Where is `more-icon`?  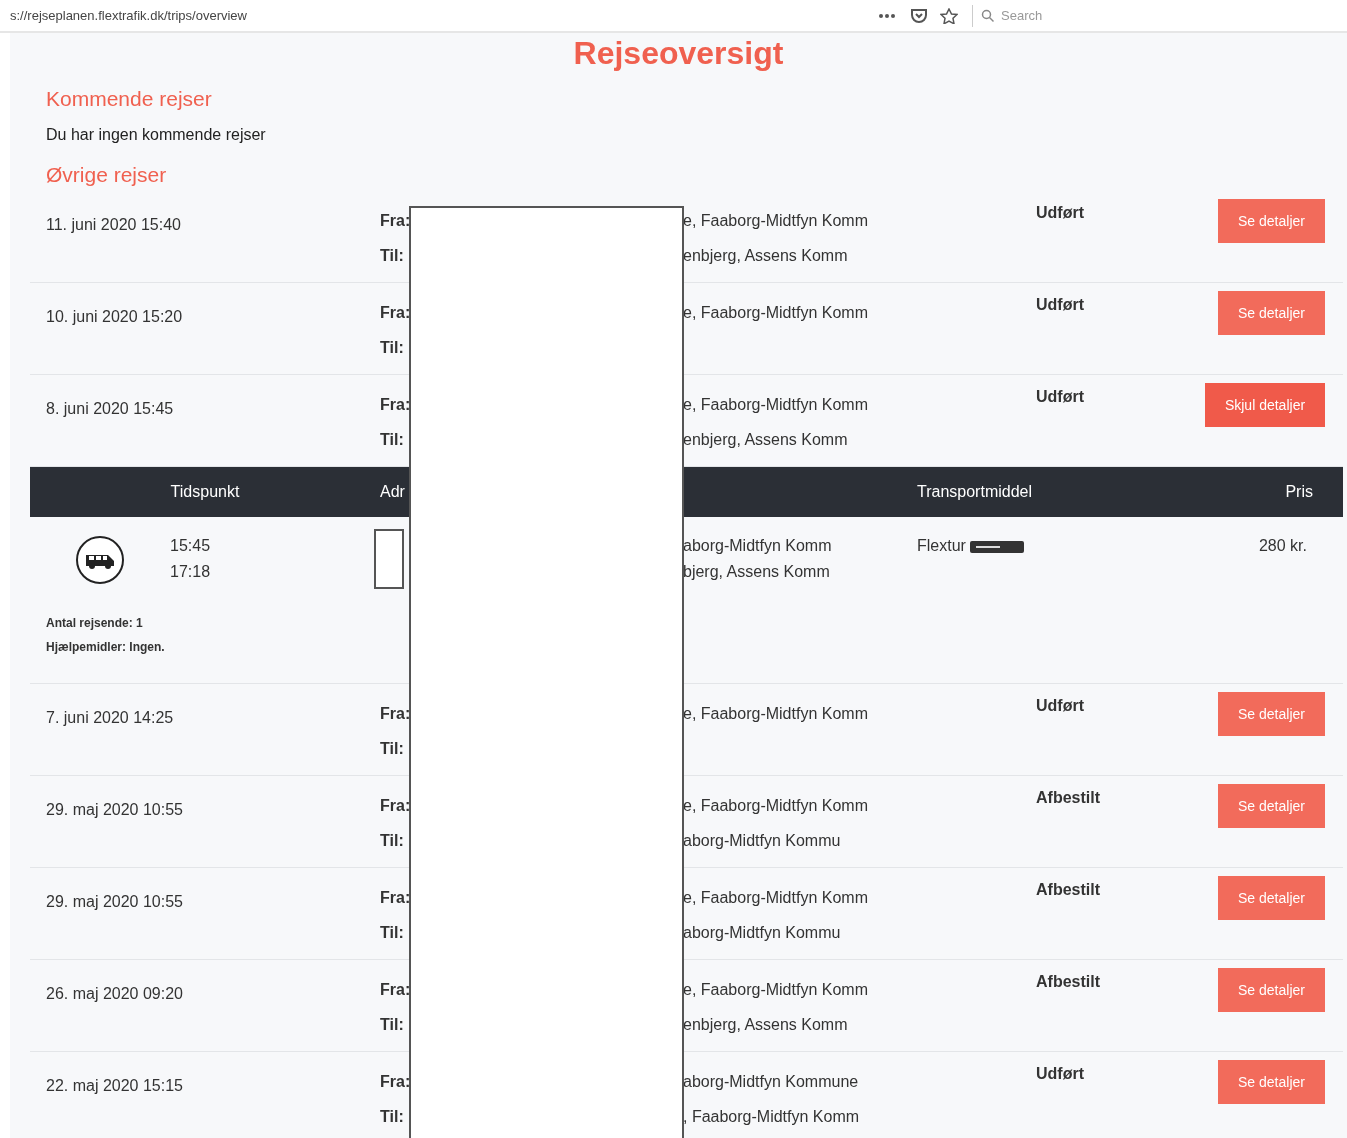 more-icon is located at coordinates (887, 15).